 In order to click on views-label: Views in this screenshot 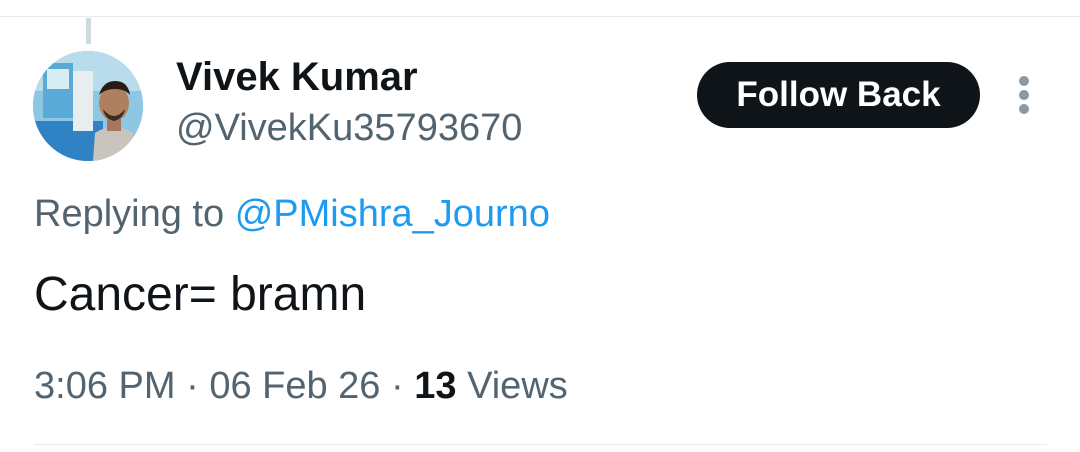, I will do `click(517, 386)`.